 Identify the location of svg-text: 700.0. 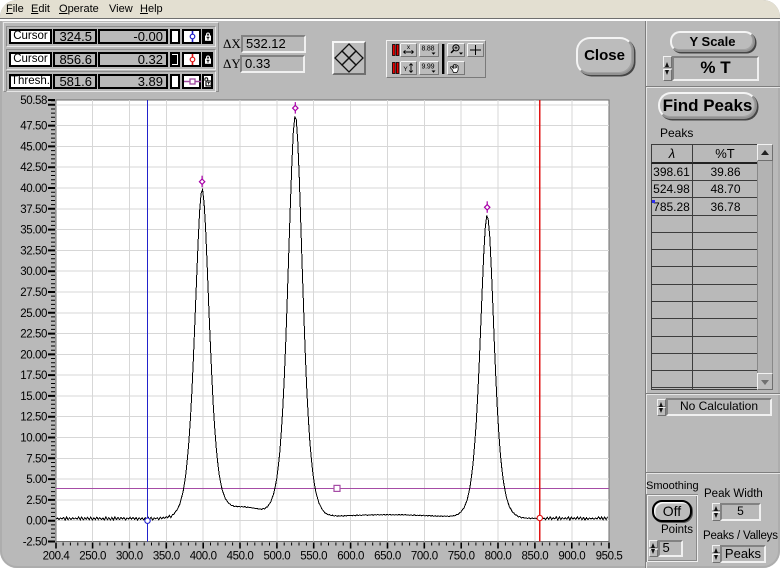
(424, 557).